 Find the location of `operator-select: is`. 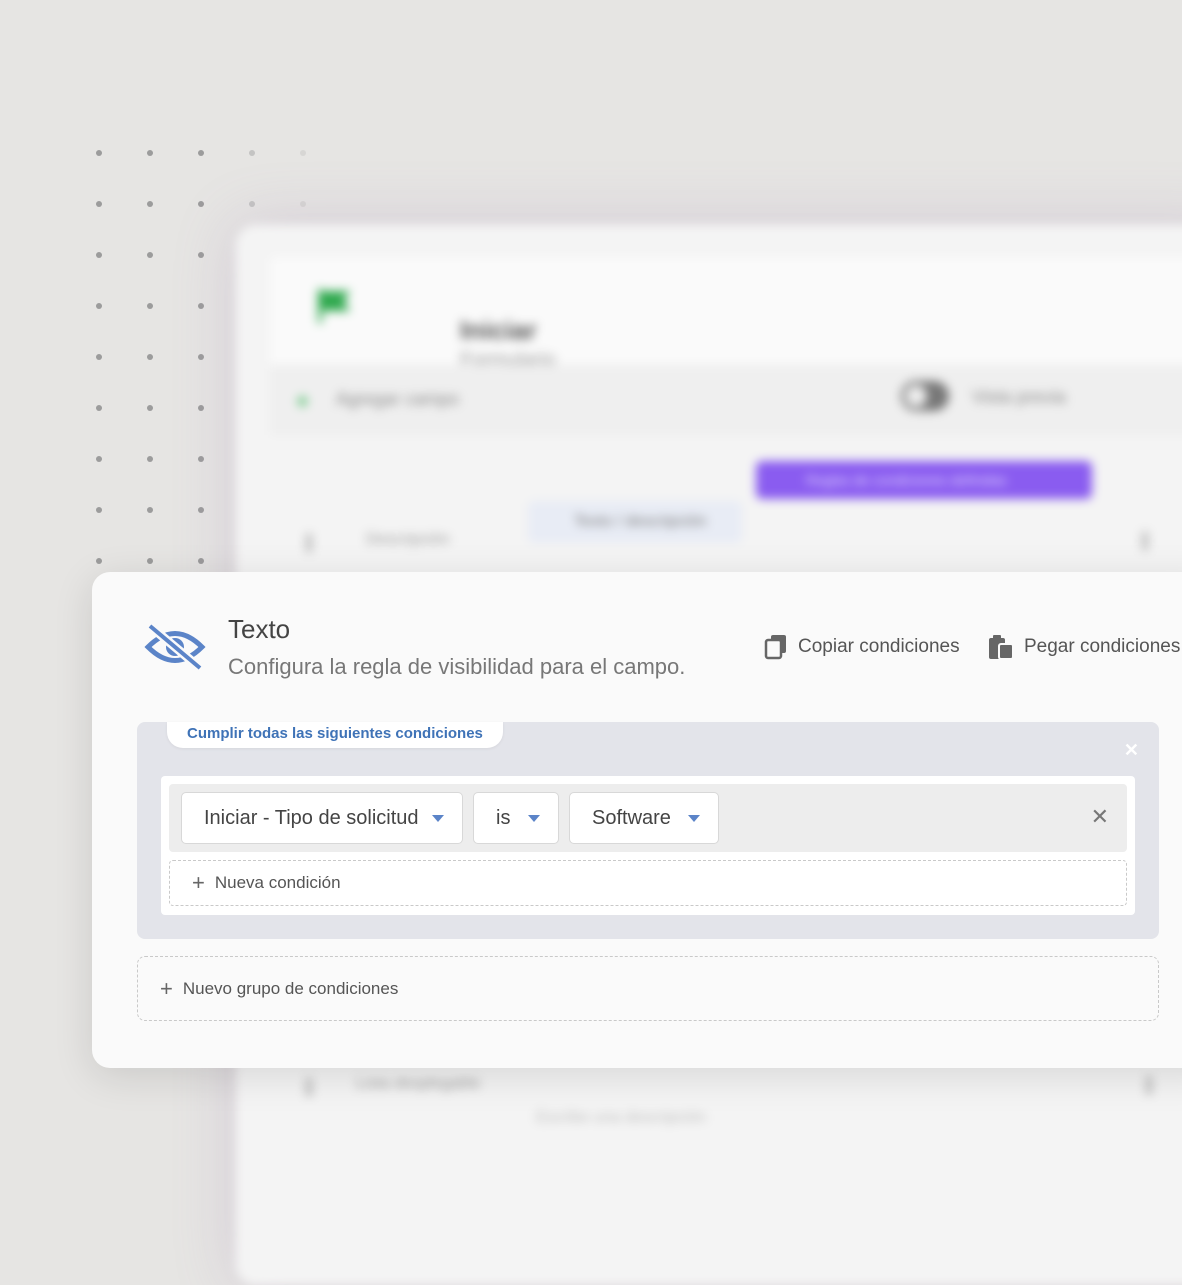

operator-select: is is located at coordinates (516, 818).